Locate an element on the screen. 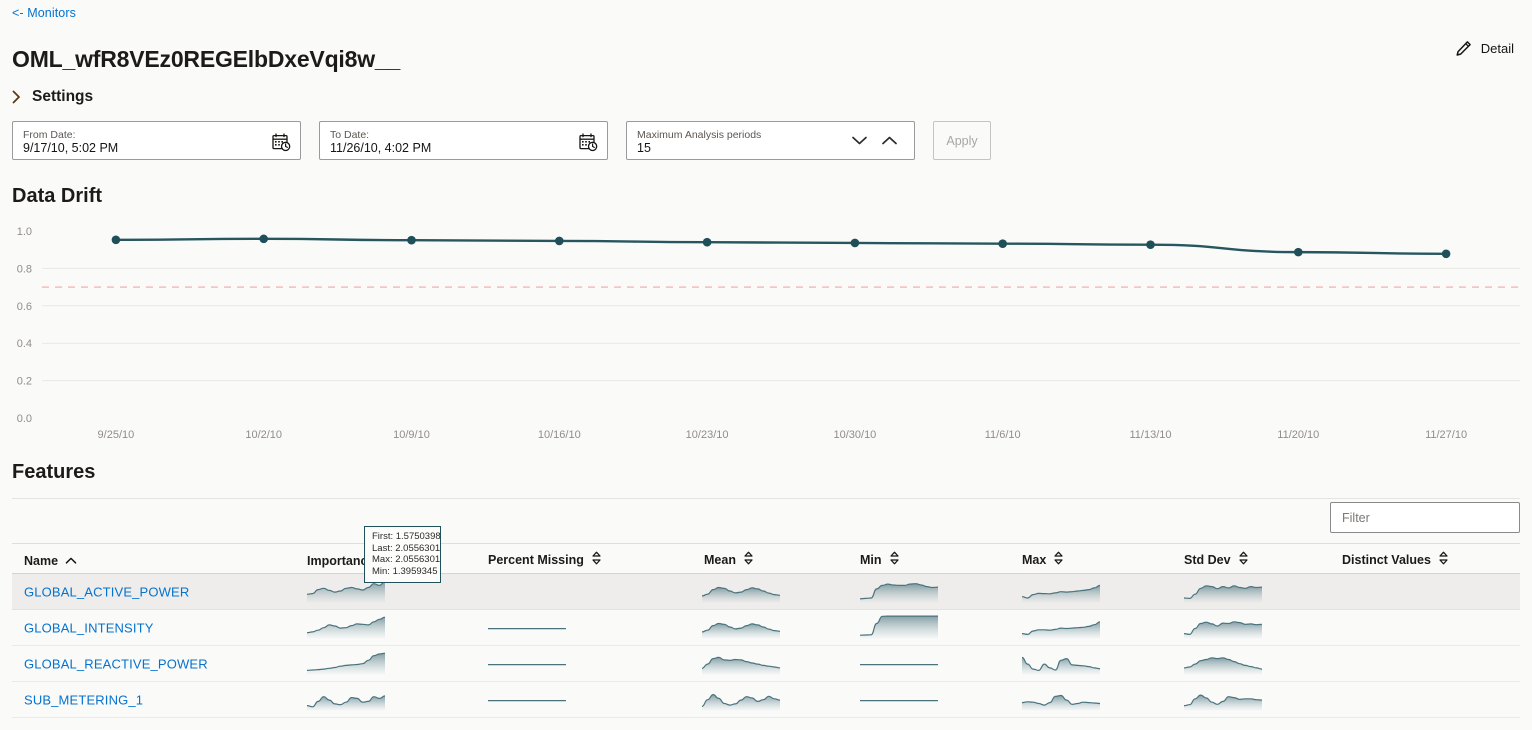 The width and height of the screenshot is (1532, 730). x-axis-tick: 11/6/10 is located at coordinates (1003, 435).